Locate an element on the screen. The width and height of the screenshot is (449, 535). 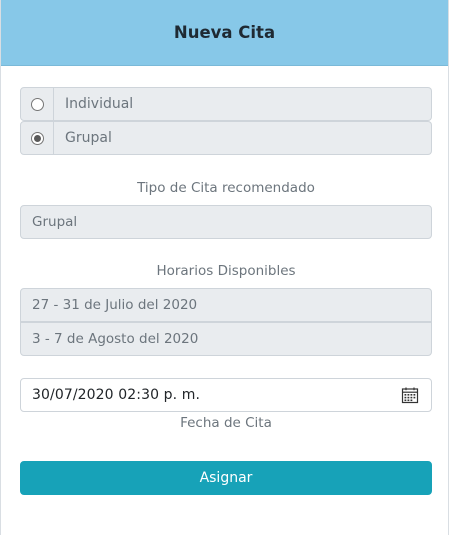
radio-option-grupal: Grupal is located at coordinates (226, 138).